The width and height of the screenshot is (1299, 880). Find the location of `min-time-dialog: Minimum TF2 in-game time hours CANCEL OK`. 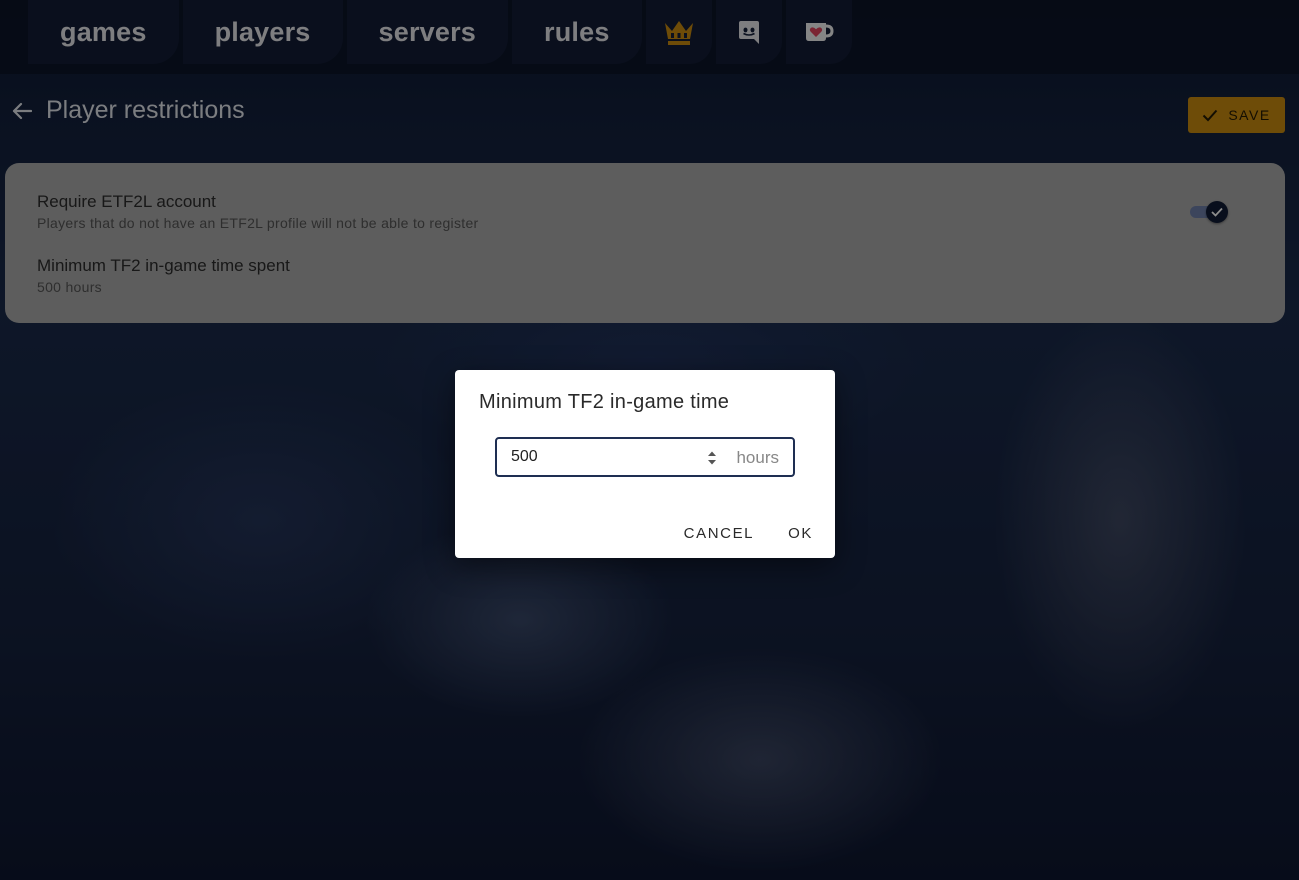

min-time-dialog: Minimum TF2 in-game time hours CANCEL OK is located at coordinates (645, 464).